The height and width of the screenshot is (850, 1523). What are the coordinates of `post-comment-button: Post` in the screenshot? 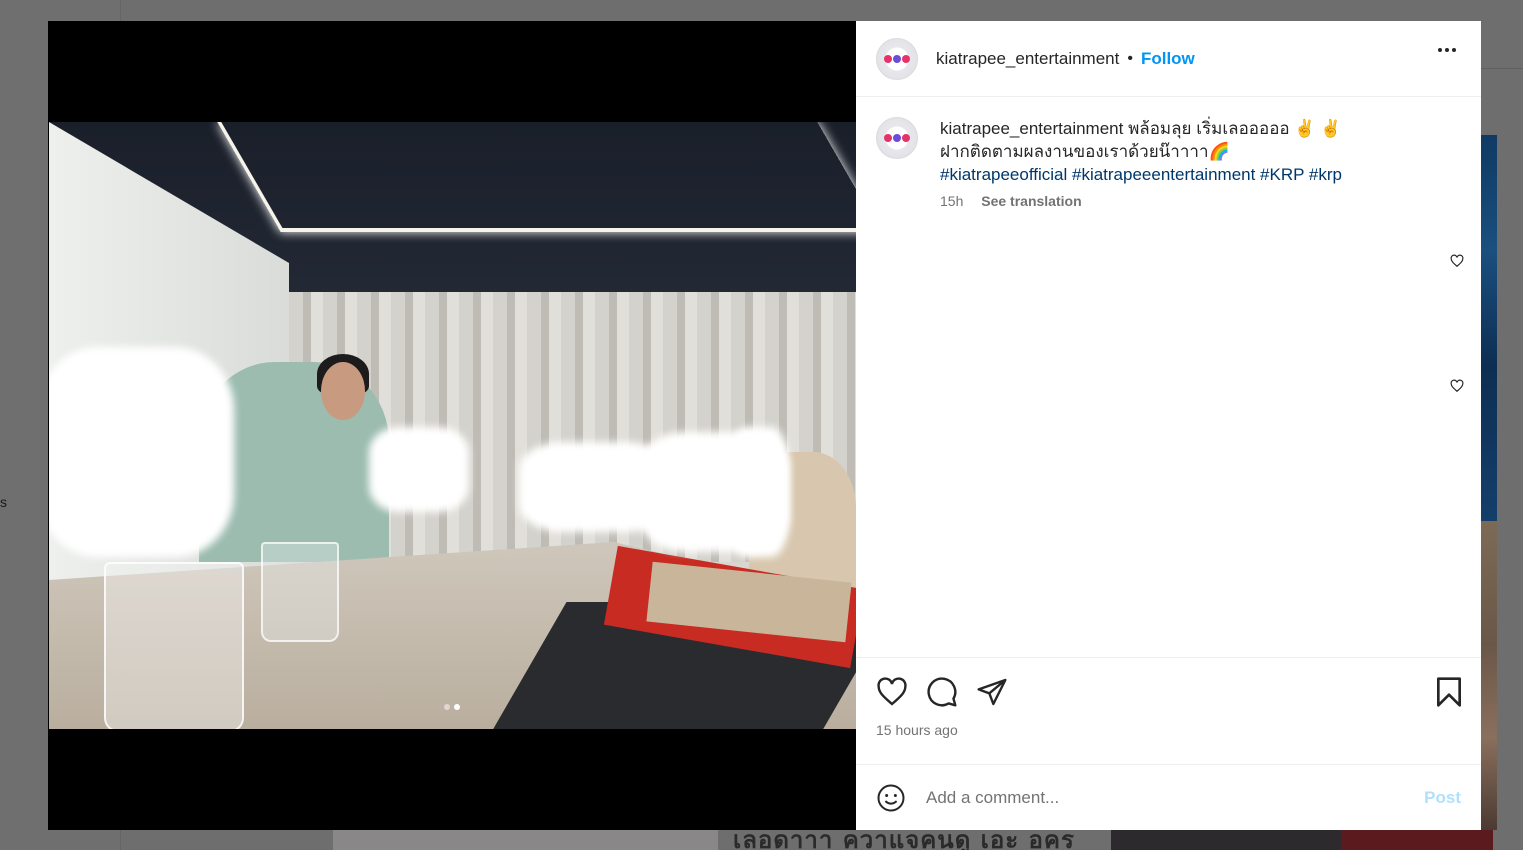 It's located at (1442, 798).